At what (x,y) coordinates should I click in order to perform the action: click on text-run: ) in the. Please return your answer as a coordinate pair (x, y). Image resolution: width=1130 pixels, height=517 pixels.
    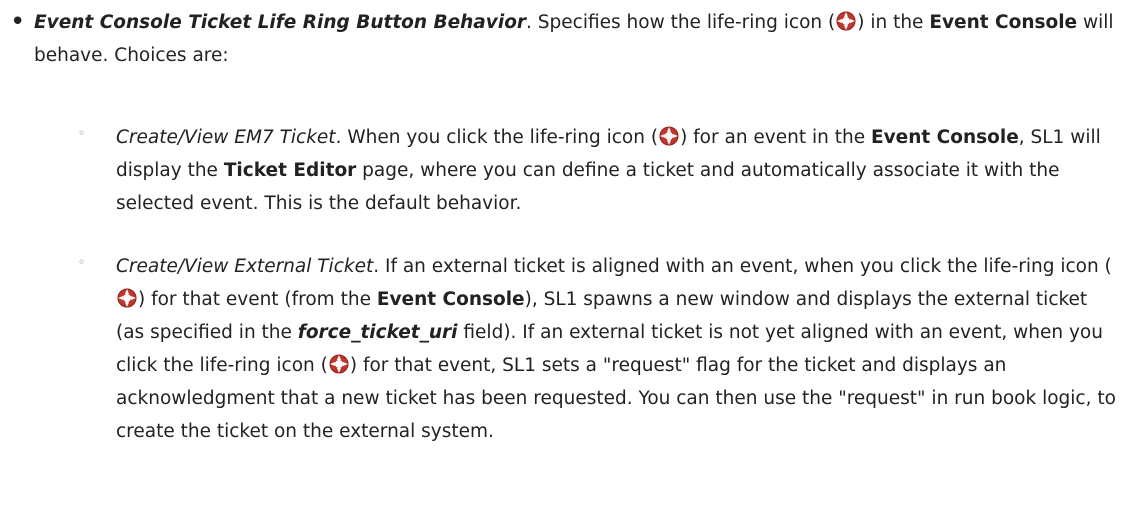
    Looking at the image, I should click on (893, 22).